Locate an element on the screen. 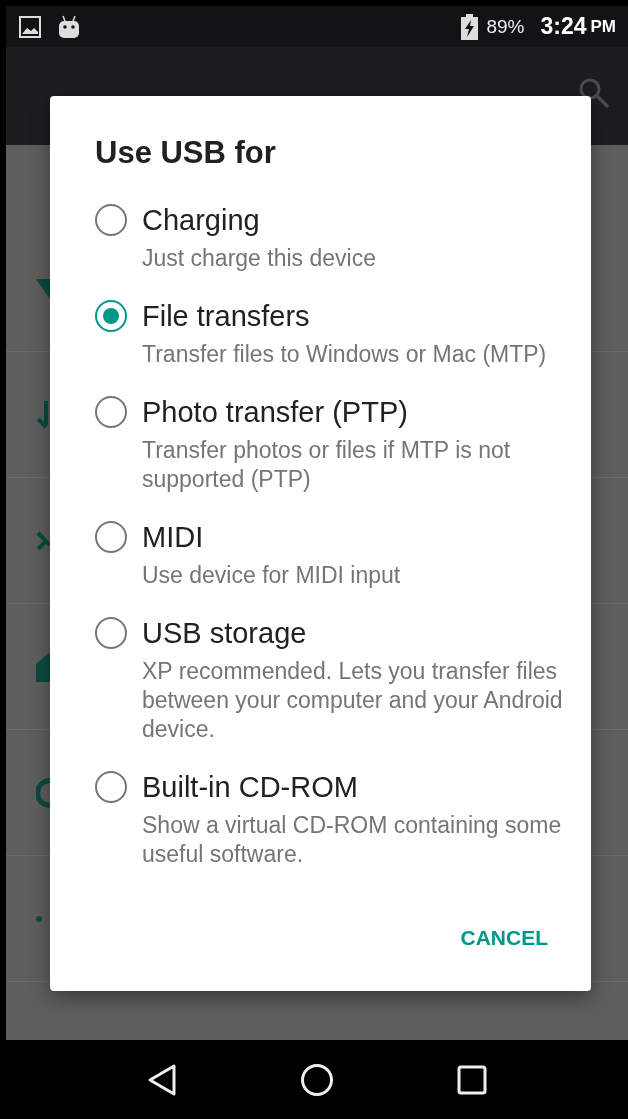 The image size is (628, 1119). cross-icon is located at coordinates (43, 540).